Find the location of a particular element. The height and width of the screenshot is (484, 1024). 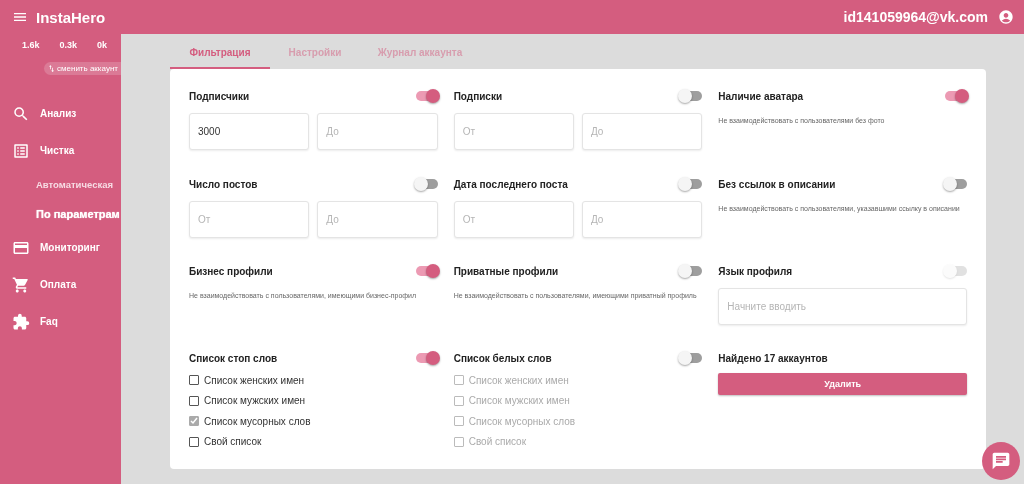

filter-title: Язык профиля is located at coordinates (755, 271).